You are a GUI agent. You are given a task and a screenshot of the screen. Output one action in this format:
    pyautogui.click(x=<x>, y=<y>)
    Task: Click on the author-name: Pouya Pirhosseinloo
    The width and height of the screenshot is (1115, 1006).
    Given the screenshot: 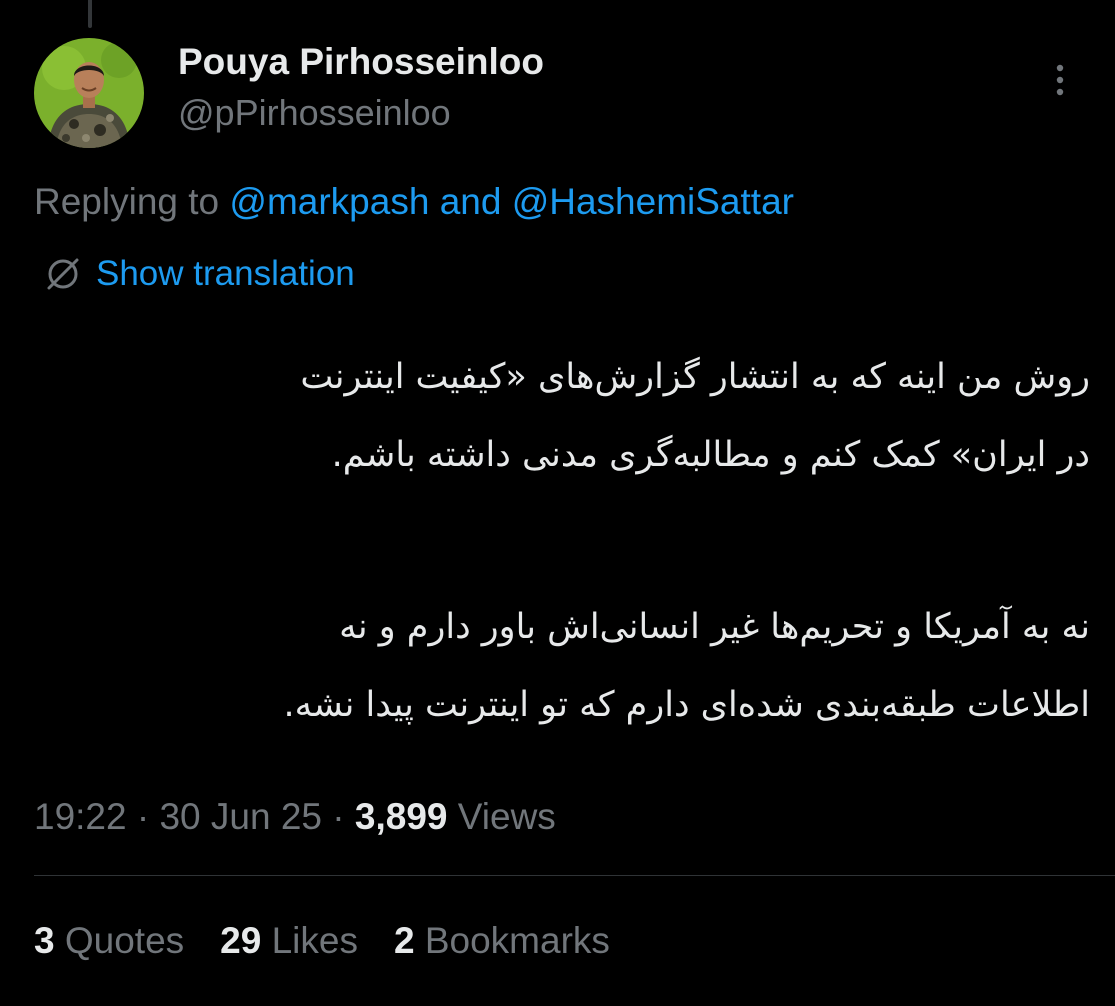 What is the action you would take?
    pyautogui.click(x=361, y=62)
    